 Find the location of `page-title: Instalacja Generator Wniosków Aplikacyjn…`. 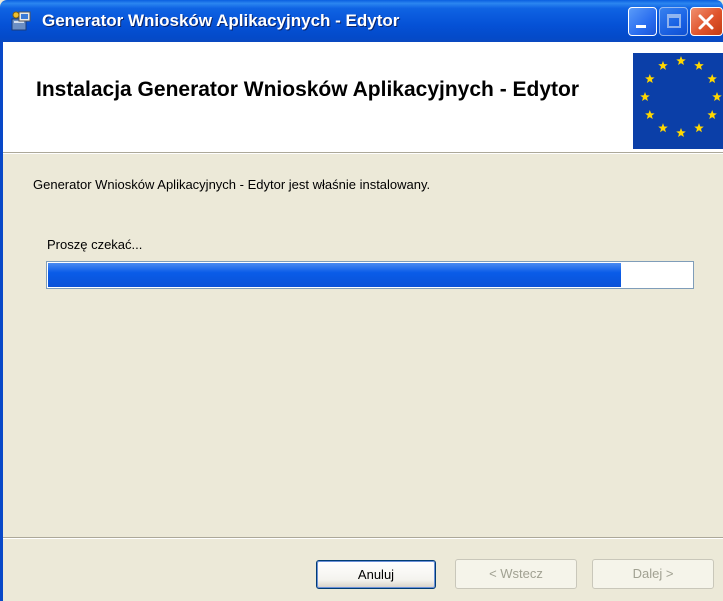

page-title: Instalacja Generator Wniosków Aplikacyjn… is located at coordinates (308, 89).